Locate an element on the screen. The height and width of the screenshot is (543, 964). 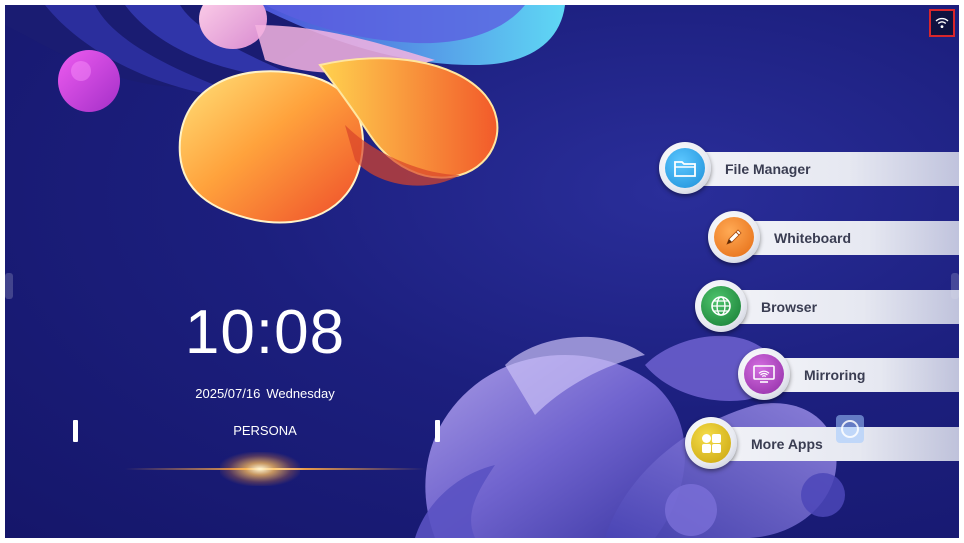
app-file-manager: File Manager is located at coordinates (809, 168).